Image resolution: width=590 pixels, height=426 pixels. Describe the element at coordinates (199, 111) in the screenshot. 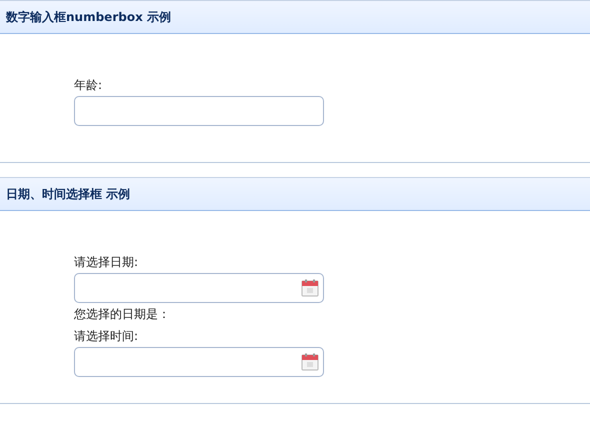

I see `number-field` at that location.